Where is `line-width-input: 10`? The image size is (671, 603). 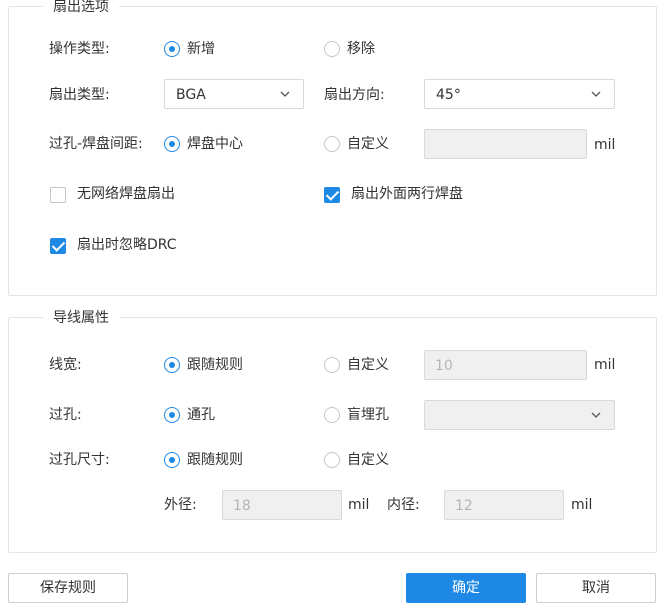
line-width-input: 10 is located at coordinates (505, 365).